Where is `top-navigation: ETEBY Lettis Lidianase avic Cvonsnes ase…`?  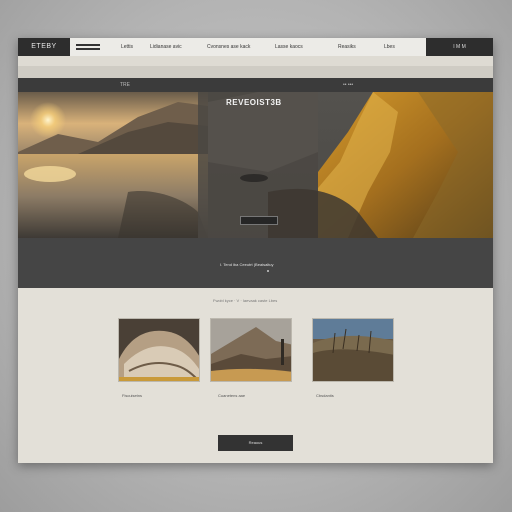 top-navigation: ETEBY Lettis Lidianase avic Cvonsnes ase… is located at coordinates (255, 47).